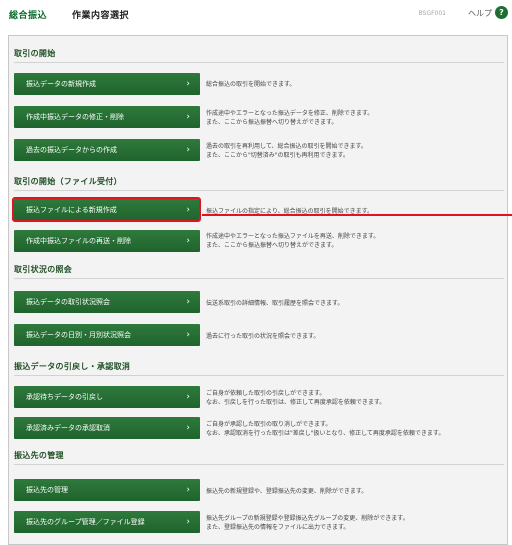  What do you see at coordinates (107, 84) in the screenshot?
I see `new-transfer-data-button: 振込データの新規作成 ›` at bounding box center [107, 84].